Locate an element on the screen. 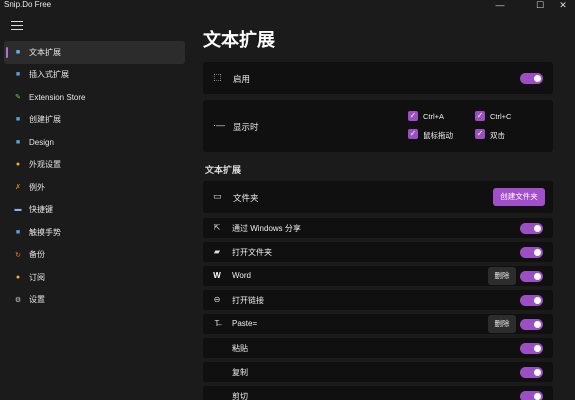 This screenshot has width=575, height=400. ctrl-c-label: Ctrl+C is located at coordinates (501, 116).